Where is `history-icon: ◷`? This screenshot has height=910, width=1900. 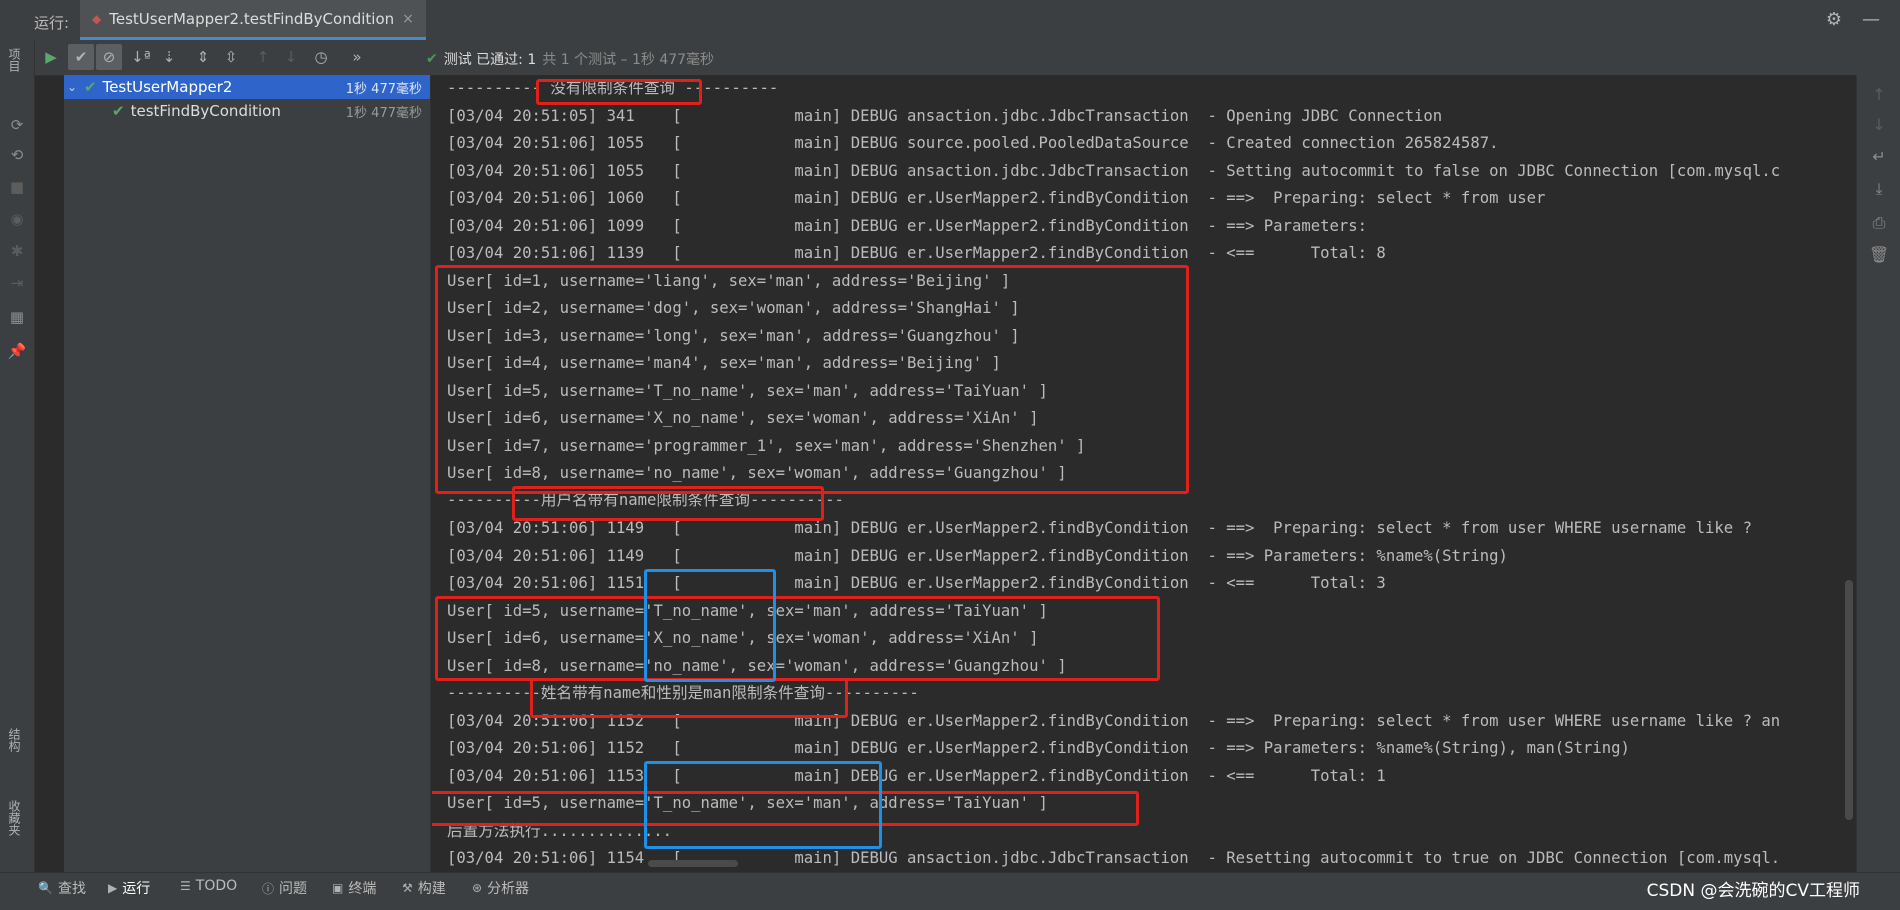
history-icon: ◷ is located at coordinates (321, 57).